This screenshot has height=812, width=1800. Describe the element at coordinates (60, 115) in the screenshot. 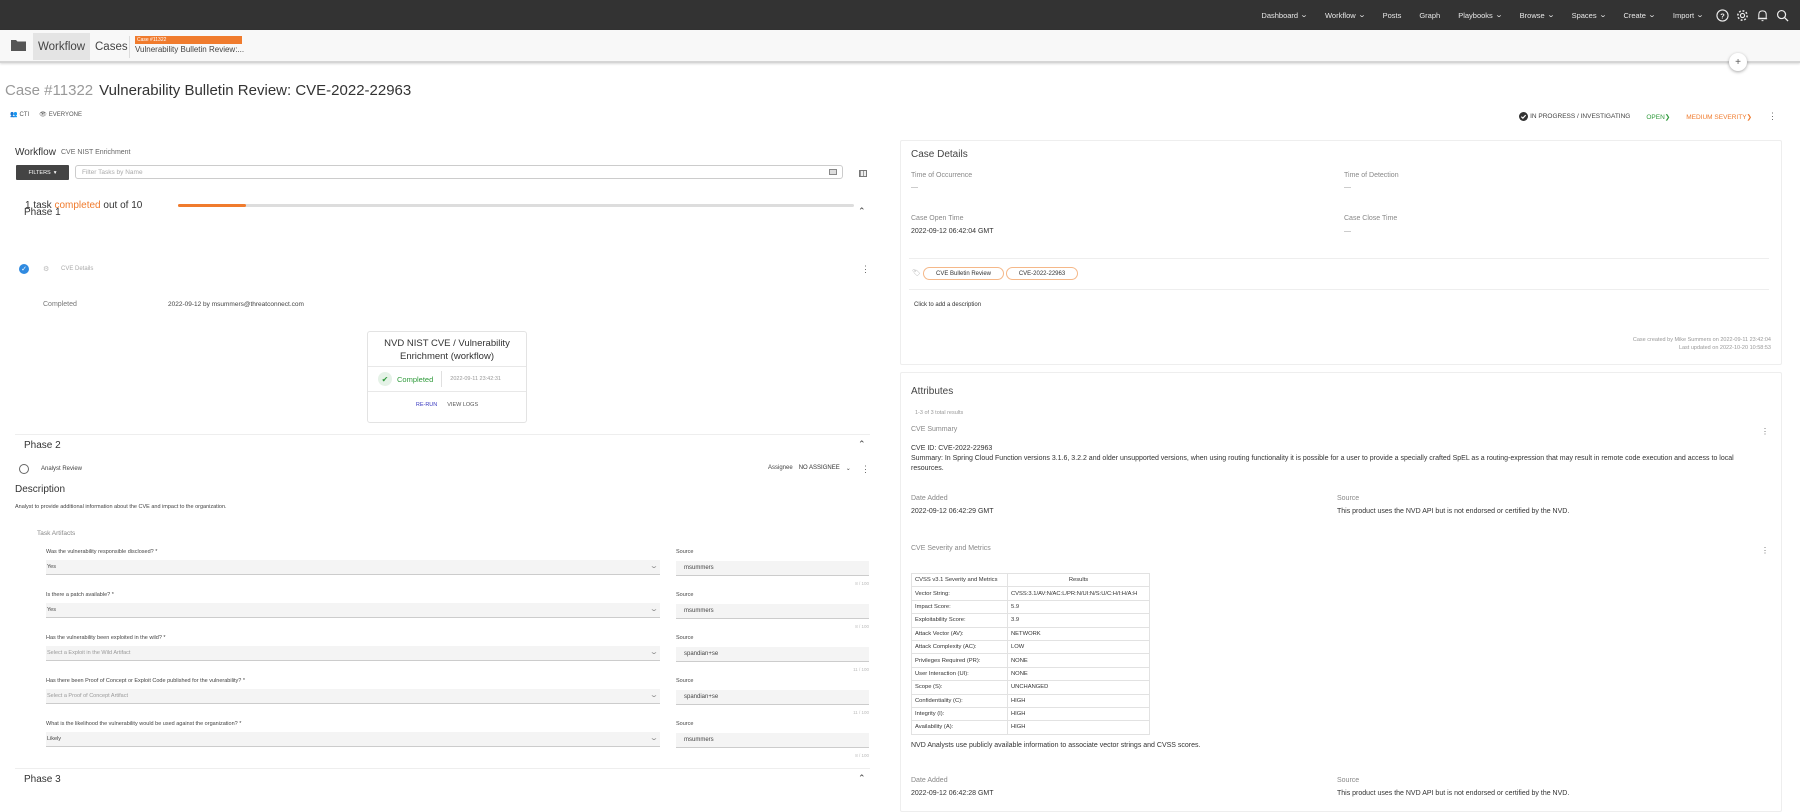

I see `visibility: 👁 EVERYONE` at that location.